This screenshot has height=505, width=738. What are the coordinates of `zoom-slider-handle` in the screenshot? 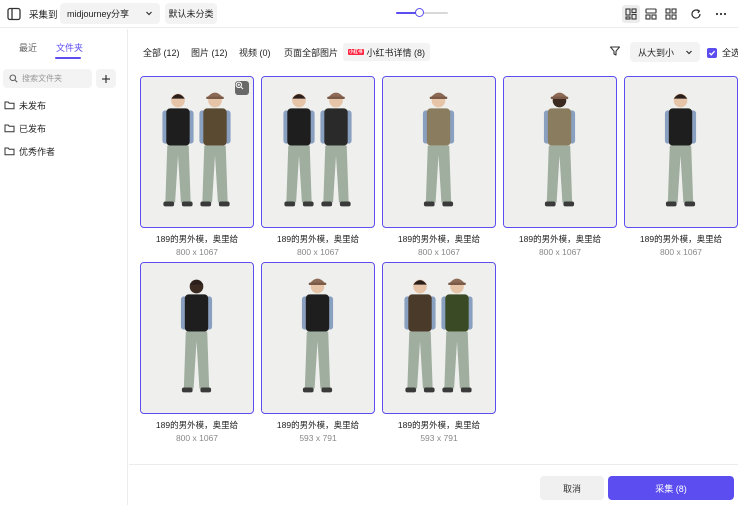 It's located at (419, 12).